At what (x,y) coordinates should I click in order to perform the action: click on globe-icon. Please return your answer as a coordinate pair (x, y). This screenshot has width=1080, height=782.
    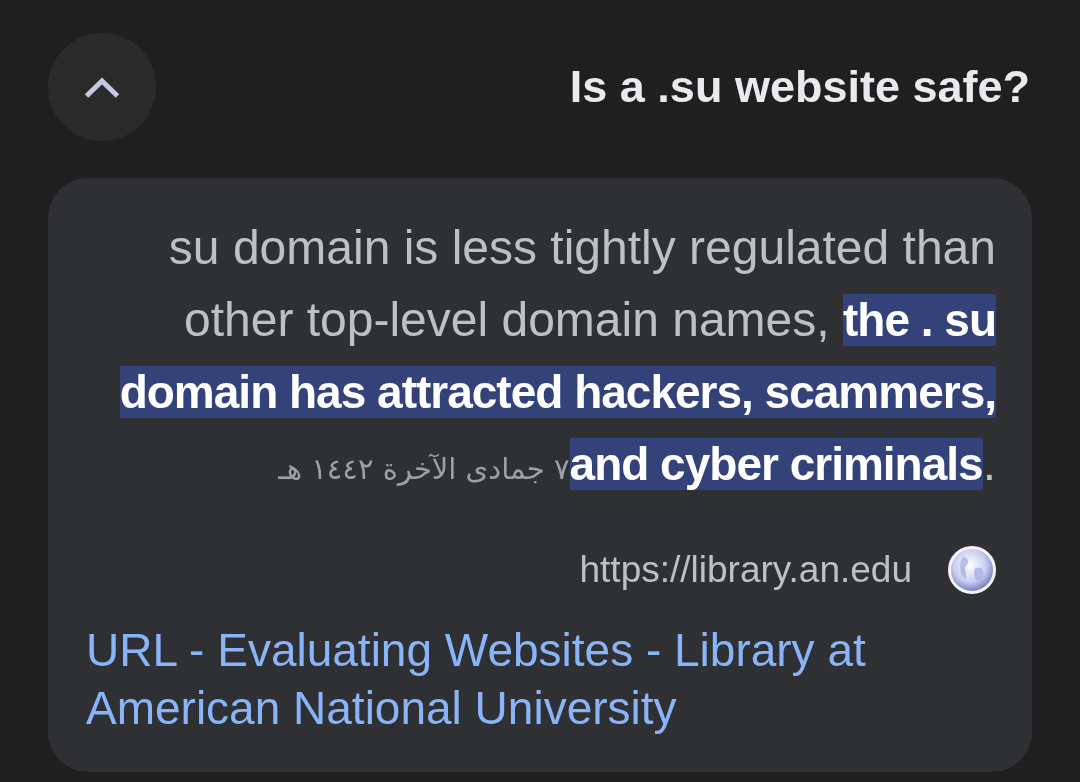
    Looking at the image, I should click on (972, 570).